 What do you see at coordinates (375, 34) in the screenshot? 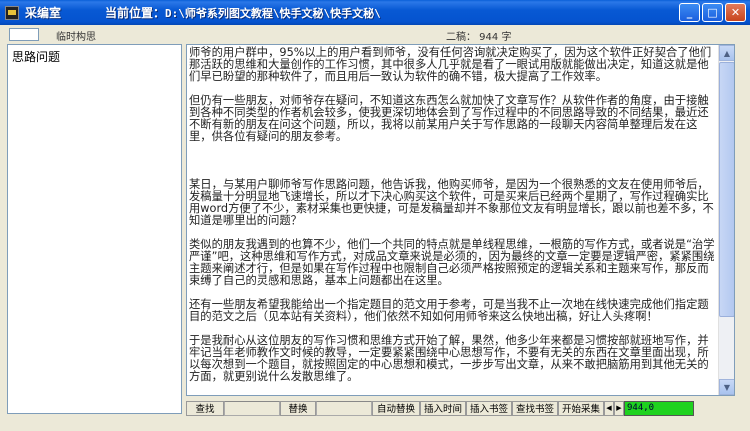
I see `info-strip: 临时构思 二稿： 944 字` at bounding box center [375, 34].